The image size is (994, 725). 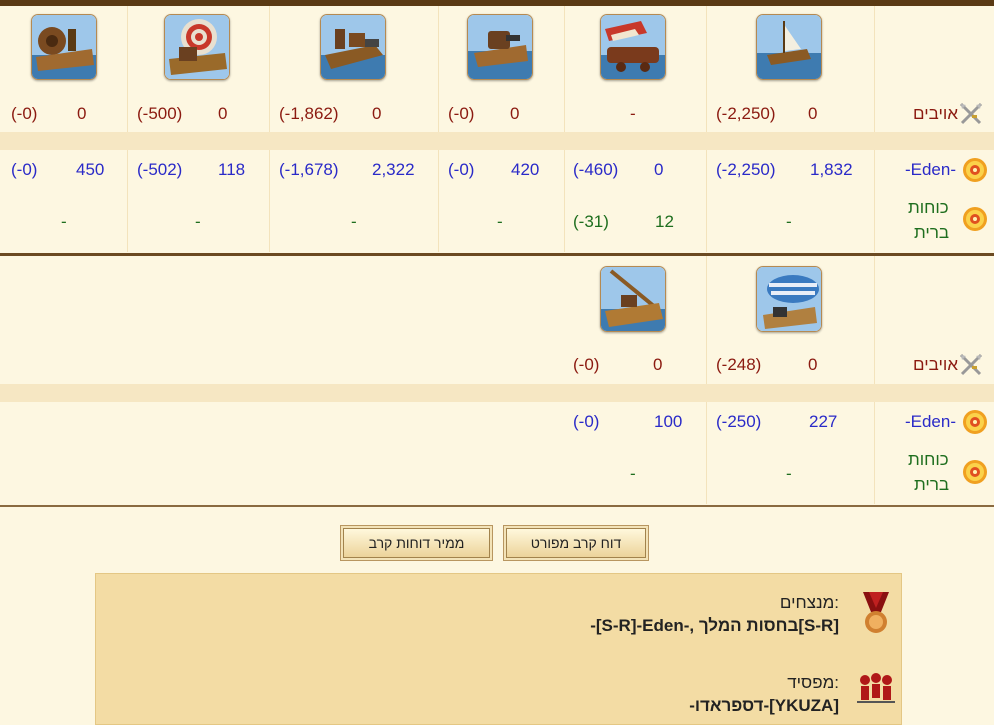 What do you see at coordinates (160, 169) in the screenshot?
I see `own-loss: (-502)` at bounding box center [160, 169].